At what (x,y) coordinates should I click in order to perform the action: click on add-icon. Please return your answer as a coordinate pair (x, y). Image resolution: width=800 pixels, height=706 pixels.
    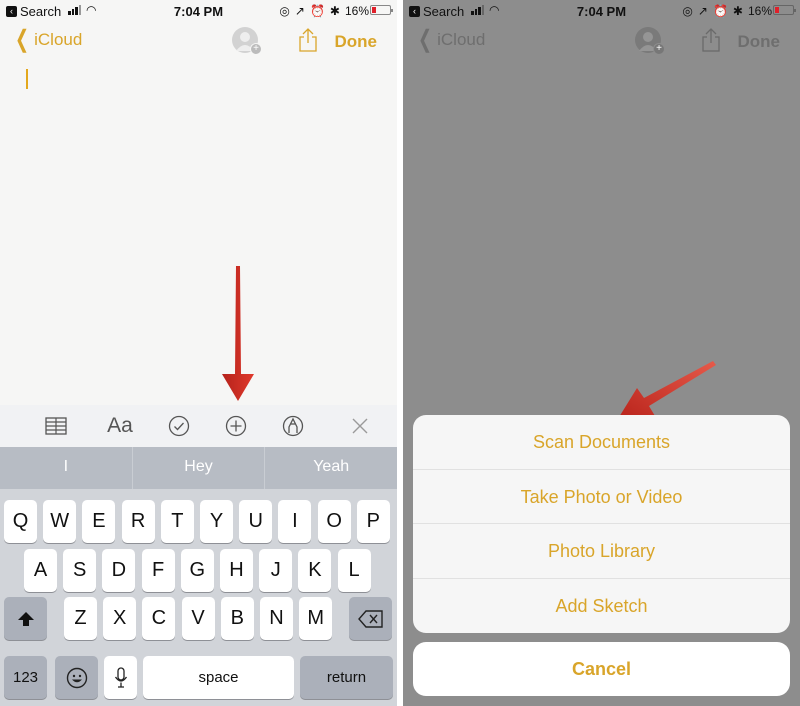
    Looking at the image, I should click on (236, 426).